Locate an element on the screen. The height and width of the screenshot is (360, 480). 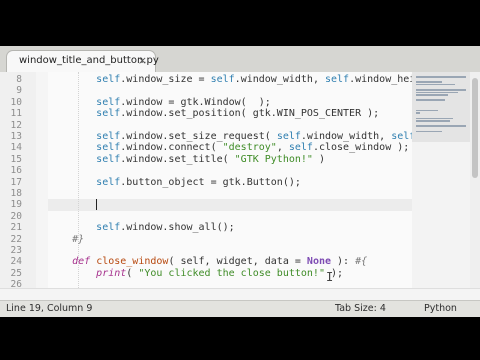
line-number: 8 is located at coordinates (19, 79).